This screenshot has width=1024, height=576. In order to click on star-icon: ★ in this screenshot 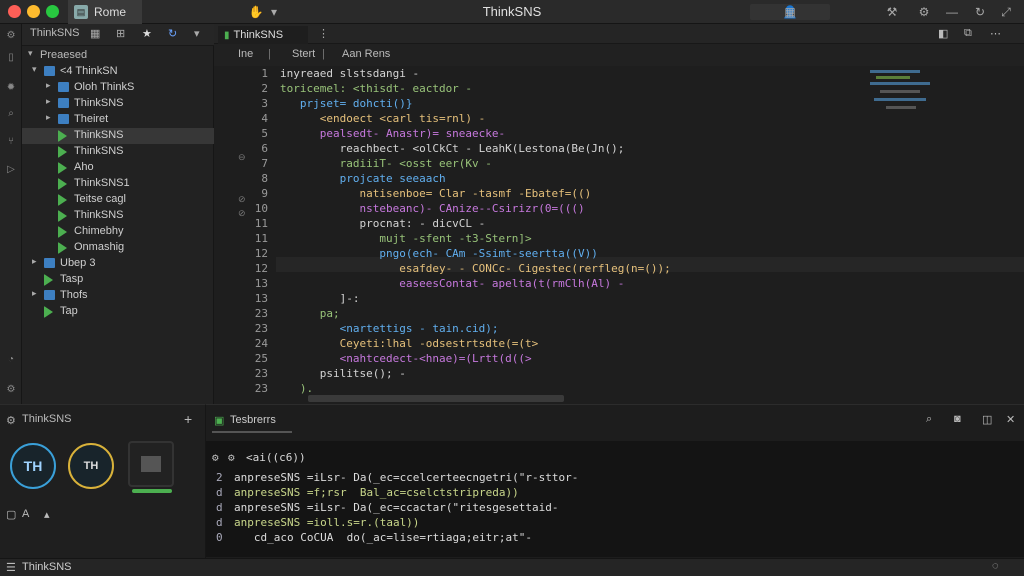, I will do `click(147, 35)`.